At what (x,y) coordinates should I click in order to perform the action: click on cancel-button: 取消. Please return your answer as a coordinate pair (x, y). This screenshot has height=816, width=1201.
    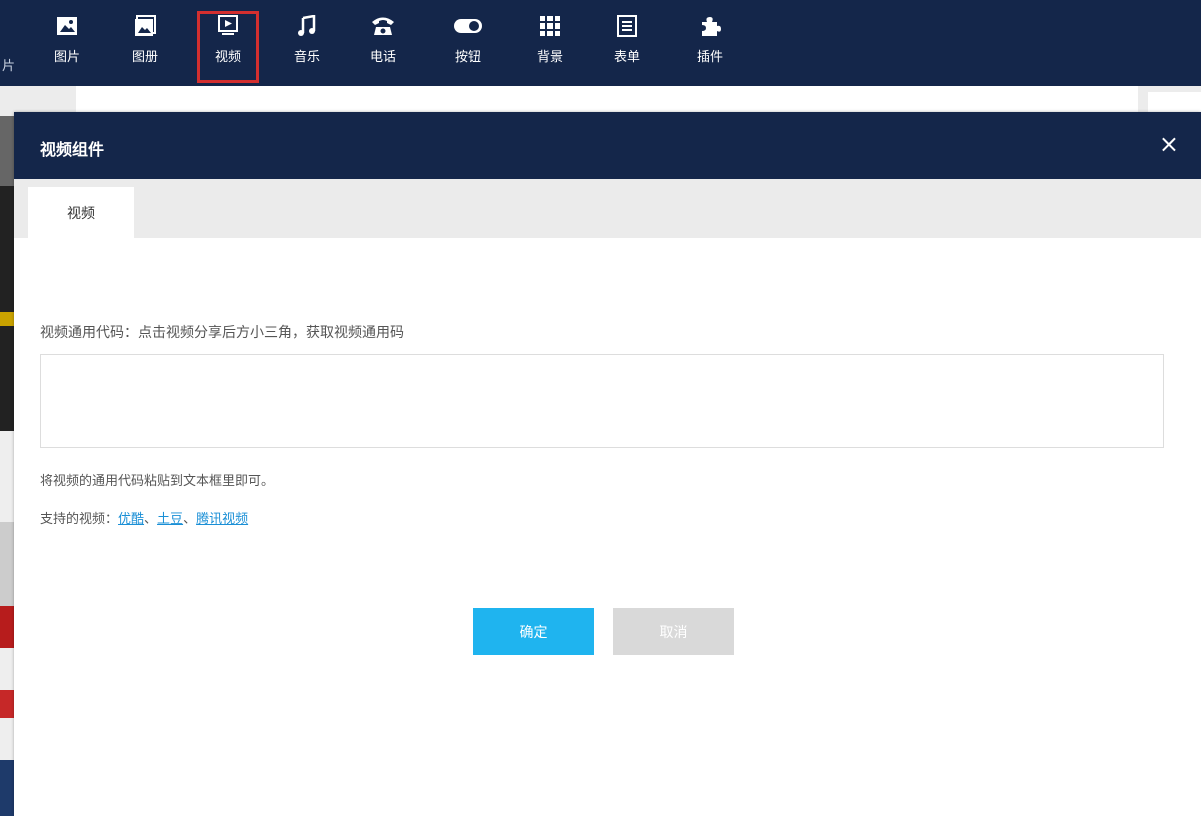
    Looking at the image, I should click on (673, 631).